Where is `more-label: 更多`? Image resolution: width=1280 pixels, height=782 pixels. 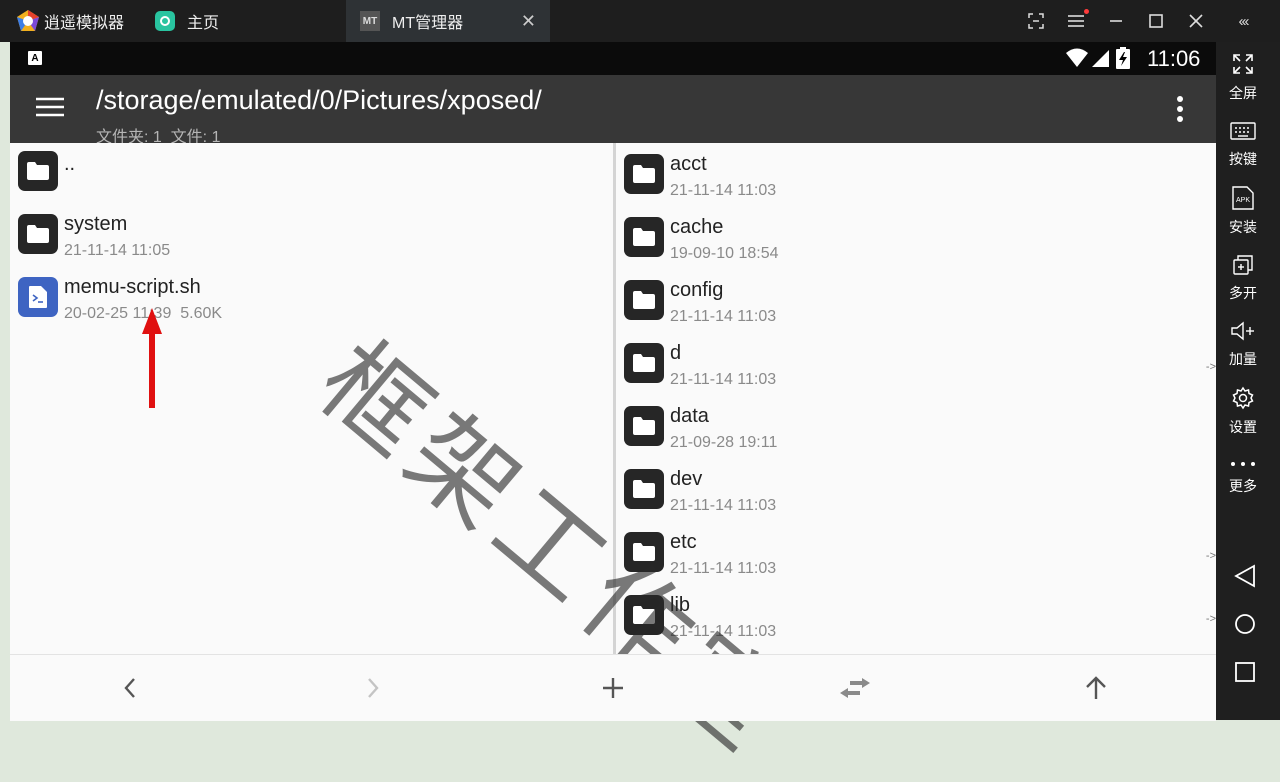 more-label: 更多 is located at coordinates (1243, 486).